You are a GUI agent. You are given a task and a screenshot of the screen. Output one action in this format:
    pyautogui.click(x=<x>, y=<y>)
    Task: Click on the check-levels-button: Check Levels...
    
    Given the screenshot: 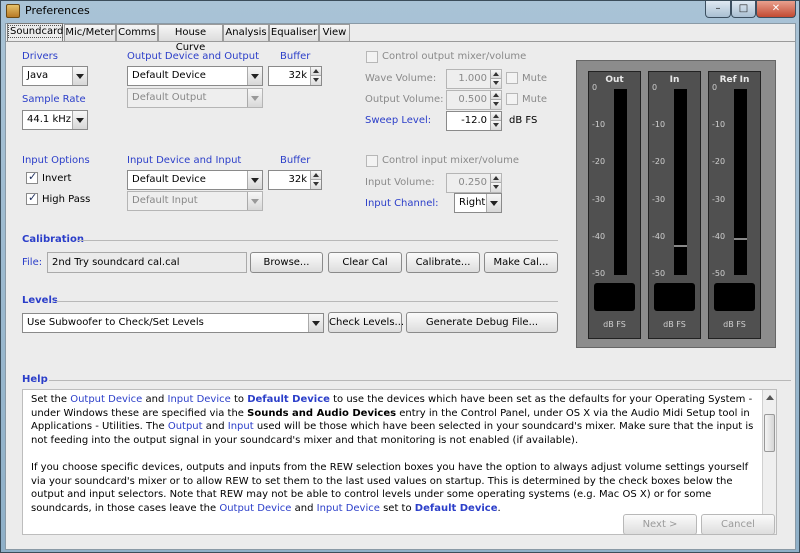 What is the action you would take?
    pyautogui.click(x=366, y=322)
    